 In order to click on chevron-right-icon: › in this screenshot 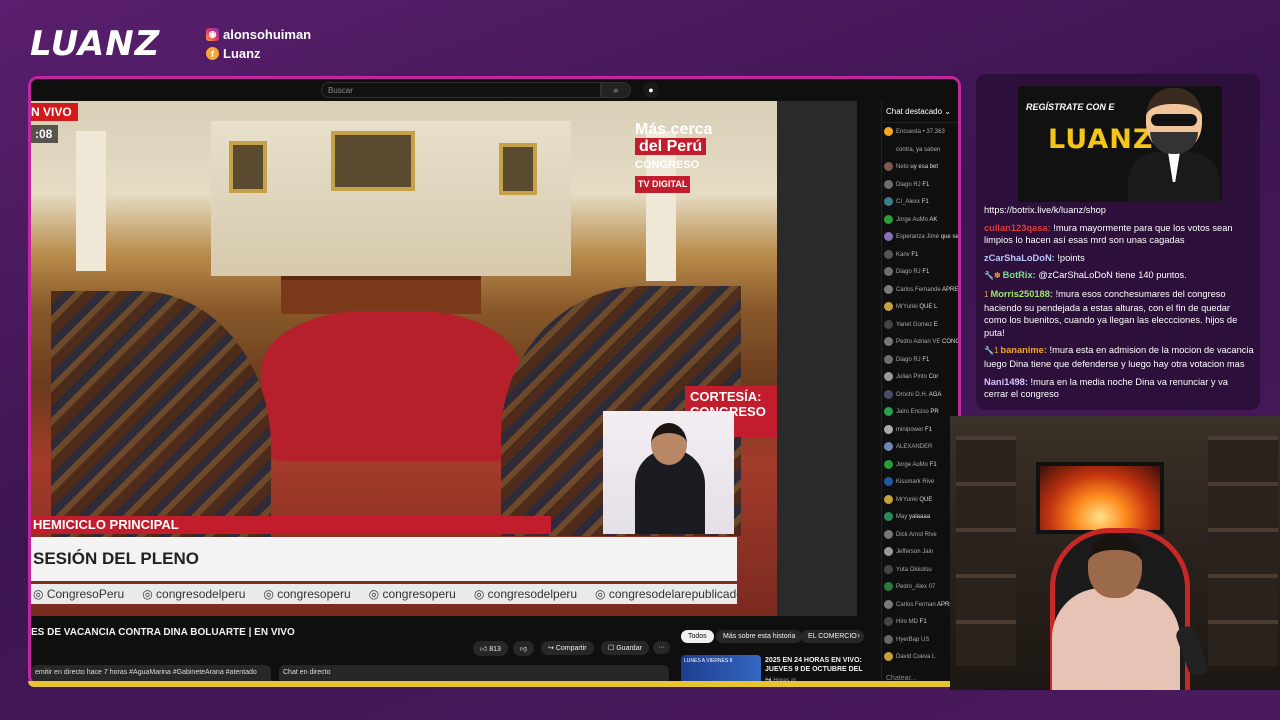, I will do `click(858, 635)`.